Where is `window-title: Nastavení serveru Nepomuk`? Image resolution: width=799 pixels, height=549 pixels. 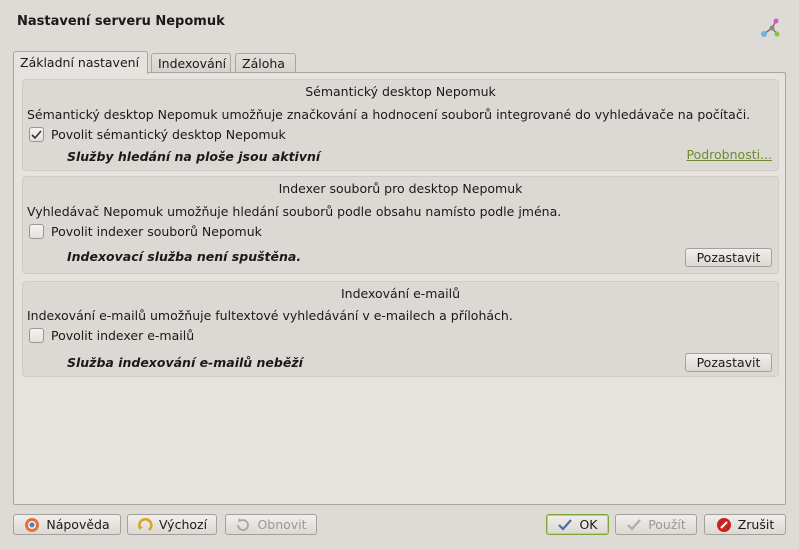
window-title: Nastavení serveru Nepomuk is located at coordinates (121, 21).